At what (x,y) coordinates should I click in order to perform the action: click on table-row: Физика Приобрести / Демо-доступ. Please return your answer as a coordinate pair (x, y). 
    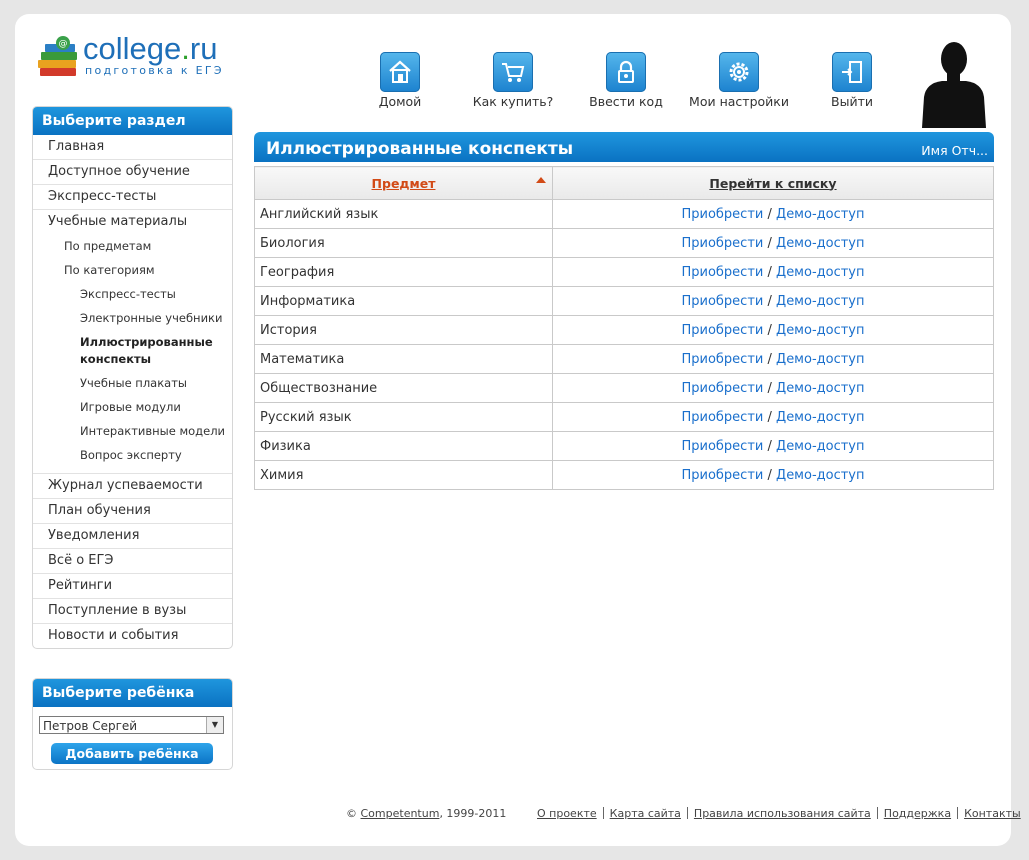
    Looking at the image, I should click on (624, 446).